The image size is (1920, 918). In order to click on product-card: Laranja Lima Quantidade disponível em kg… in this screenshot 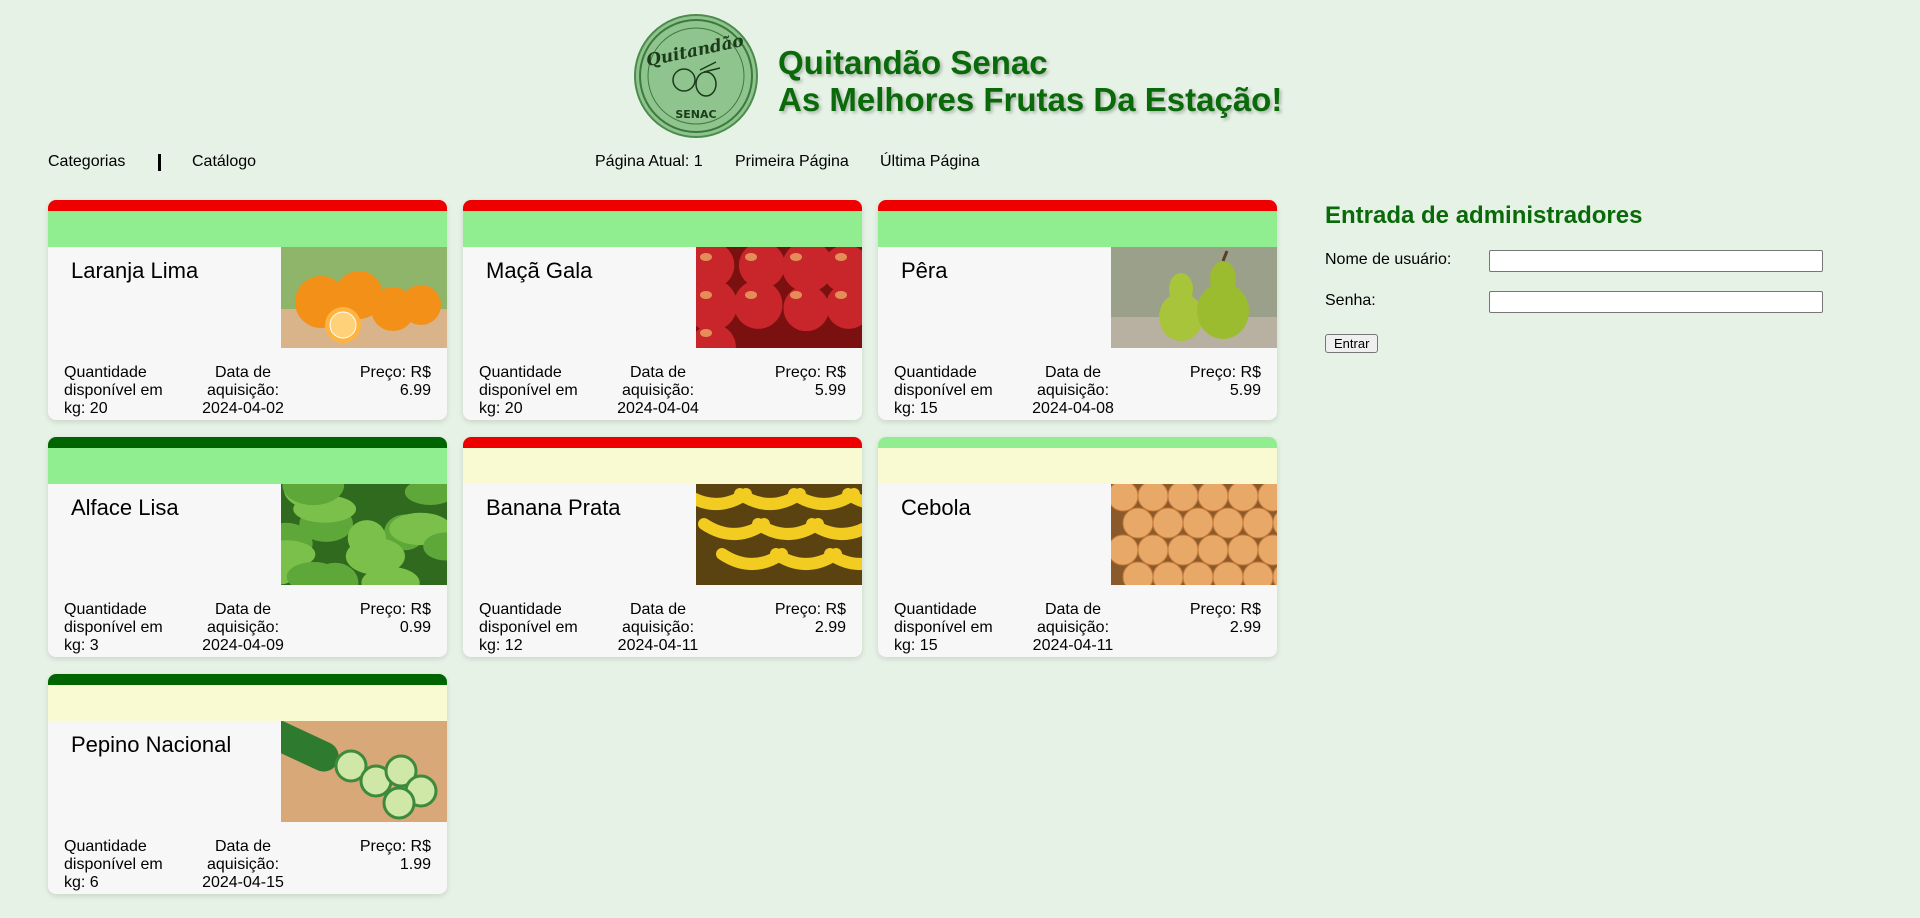, I will do `click(247, 310)`.